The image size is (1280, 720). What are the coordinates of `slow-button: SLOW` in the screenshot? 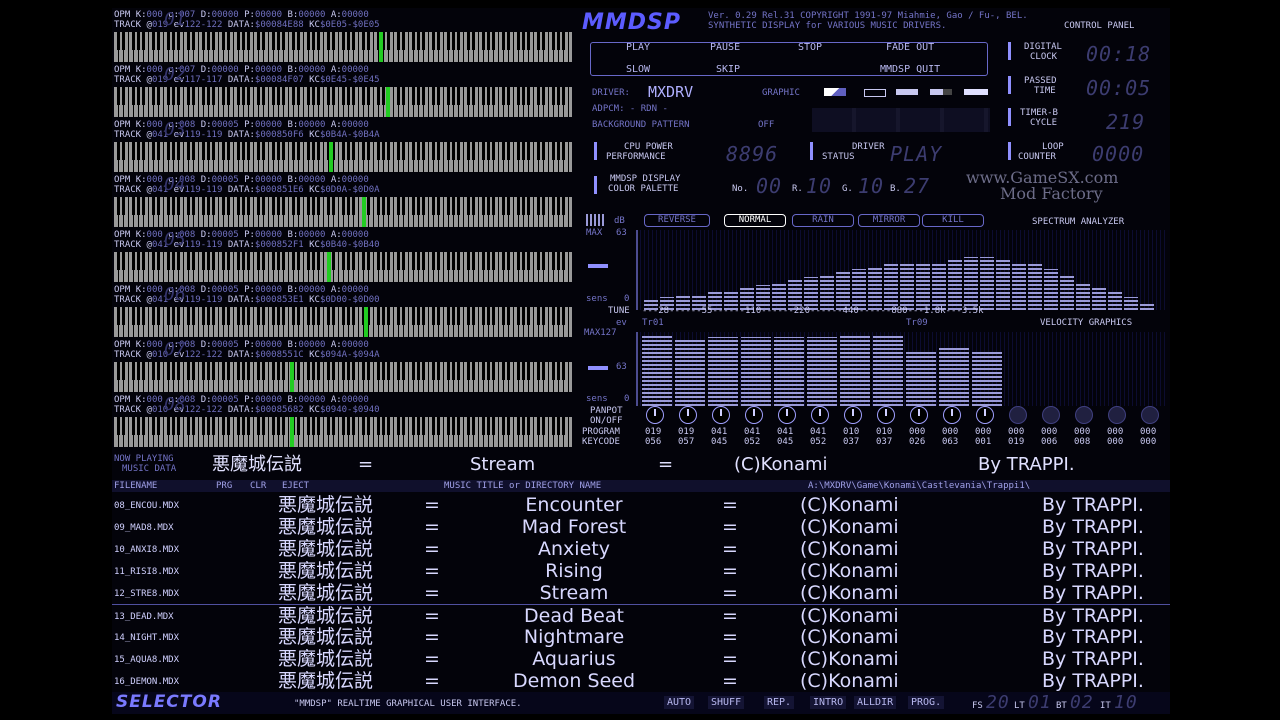 It's located at (638, 69).